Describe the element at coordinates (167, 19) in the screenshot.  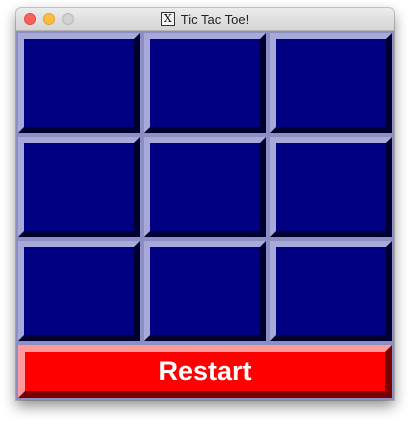
I see `x11-icon: X` at that location.